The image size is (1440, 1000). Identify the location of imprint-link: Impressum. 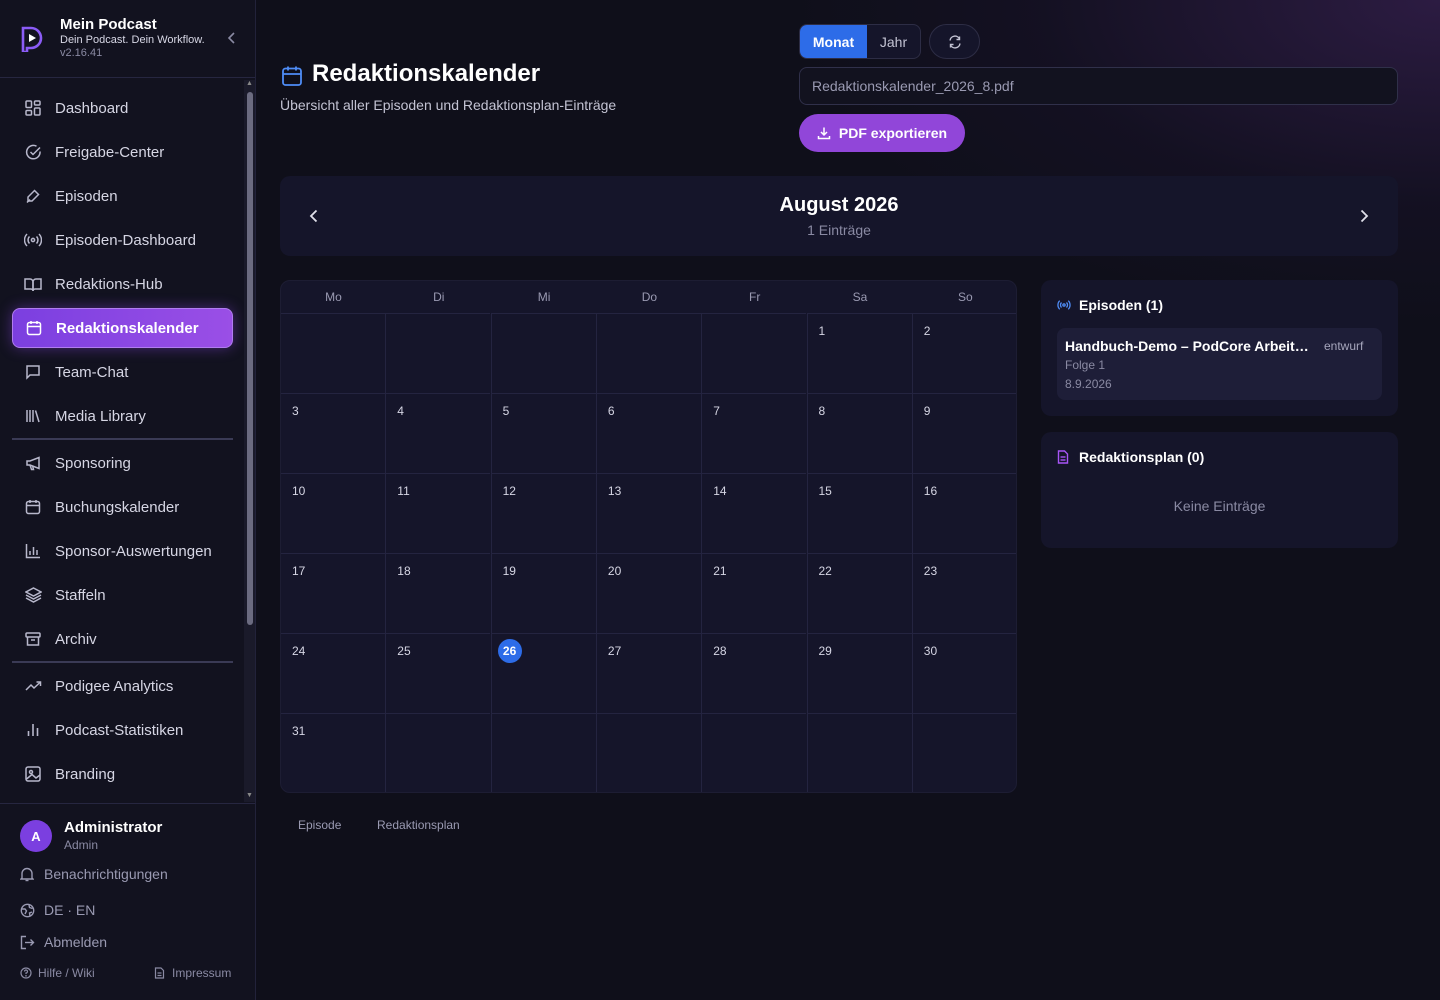
(192, 973).